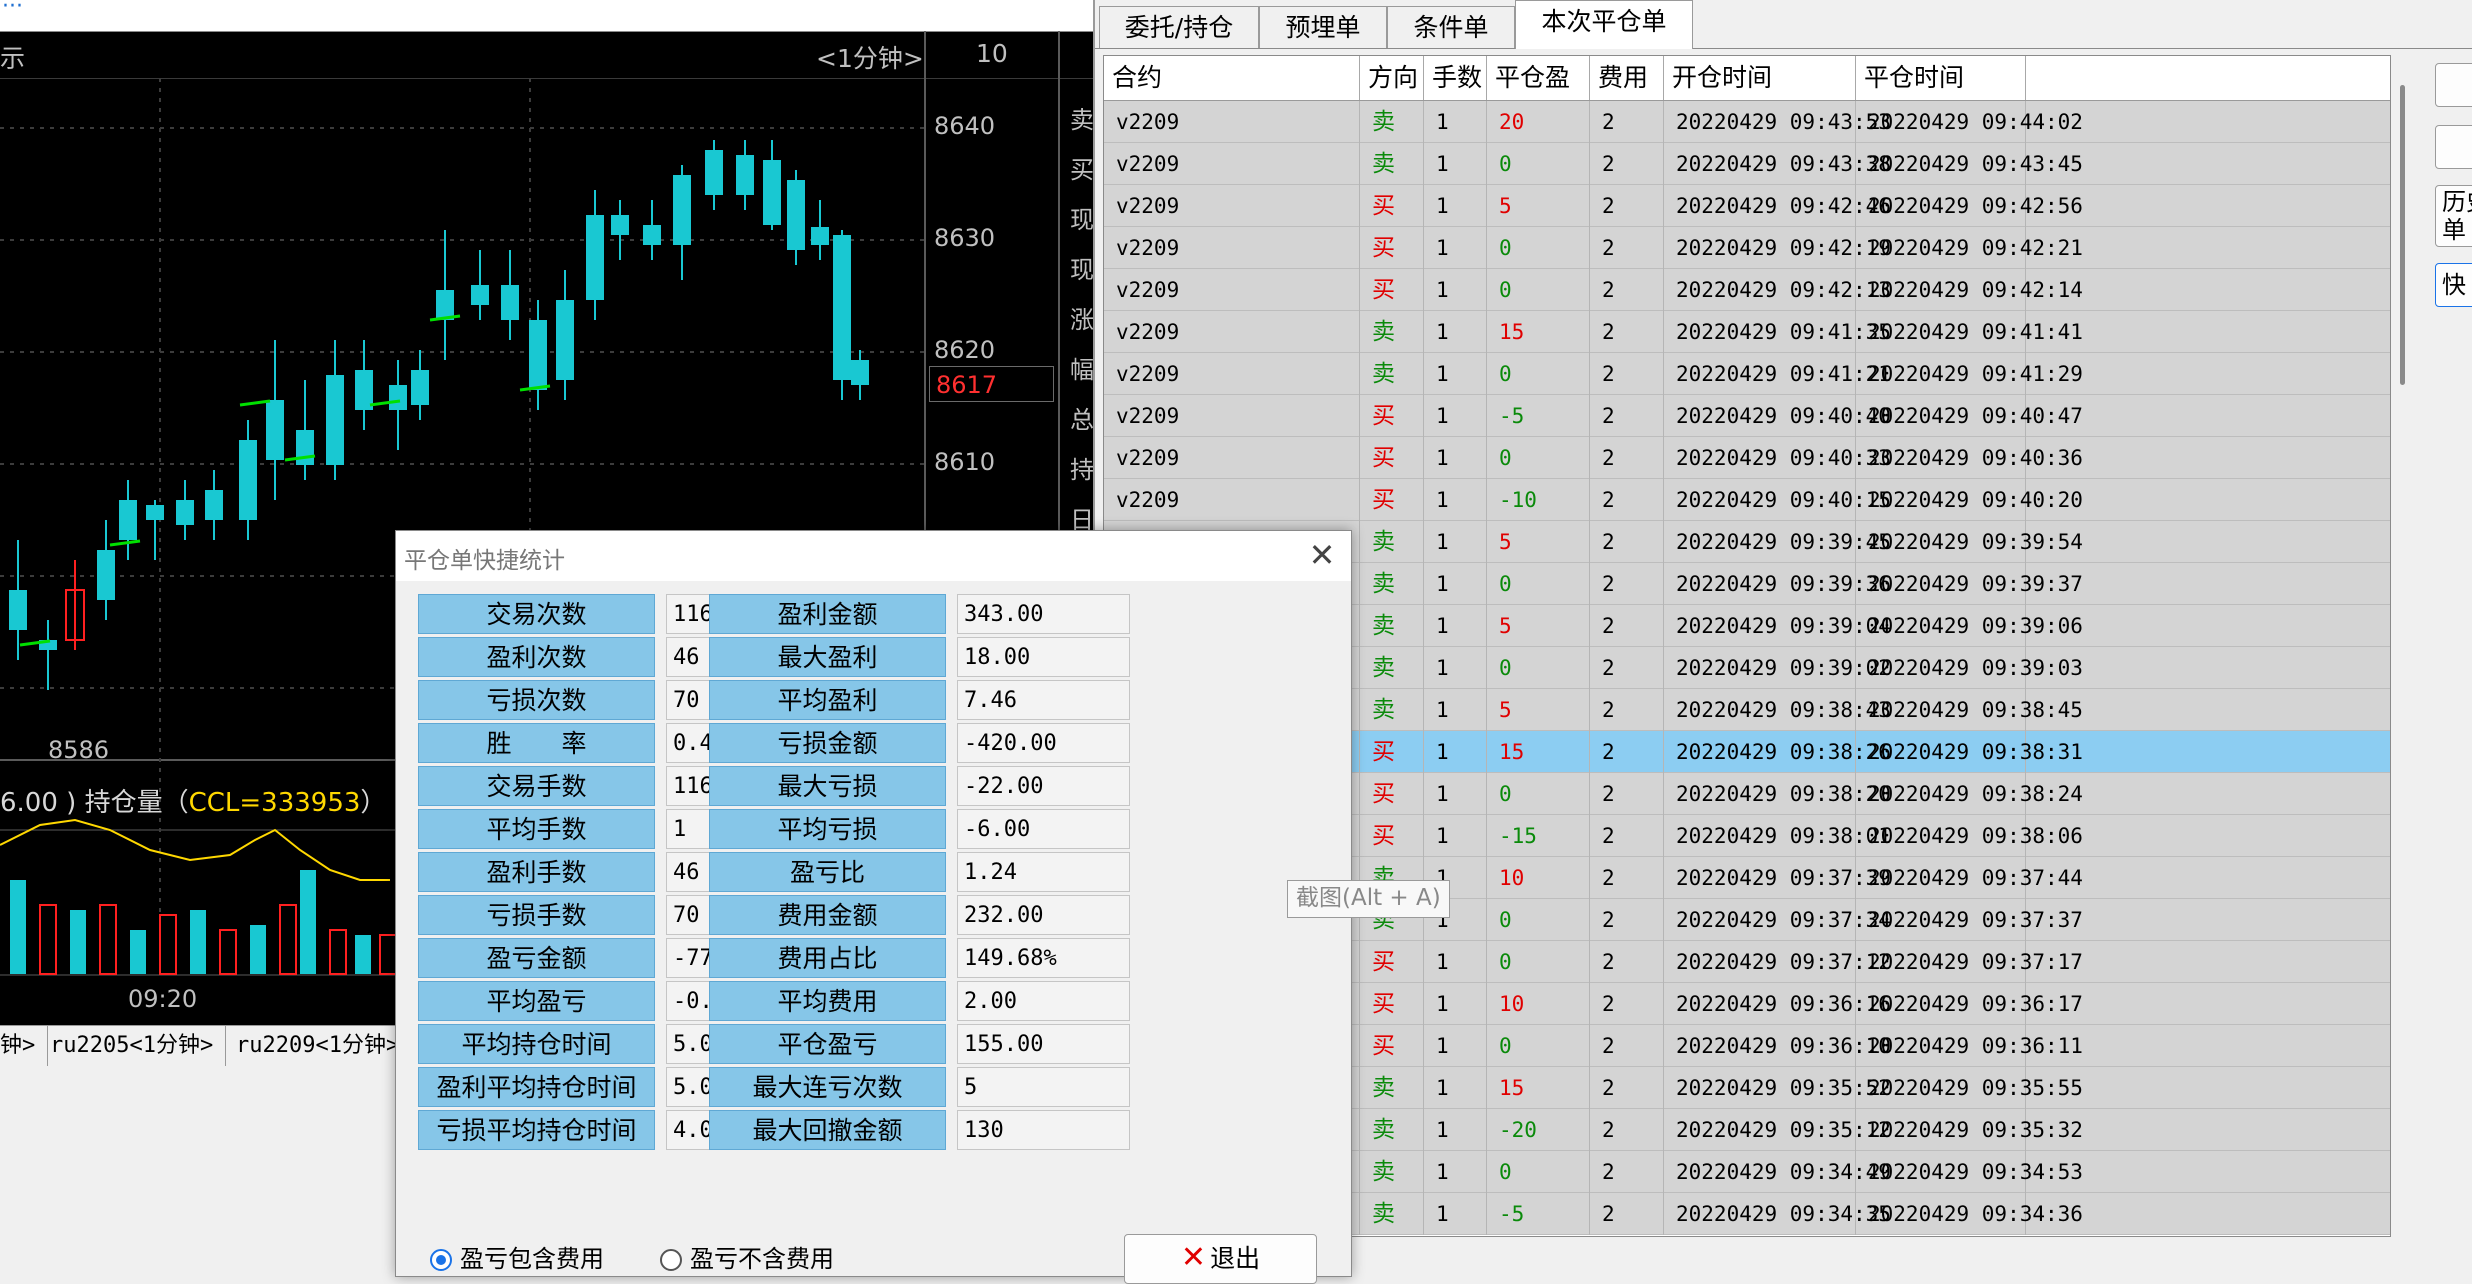 Image resolution: width=2472 pixels, height=1284 pixels. What do you see at coordinates (965, 462) in the screenshot?
I see `price-tick-label: 8610` at bounding box center [965, 462].